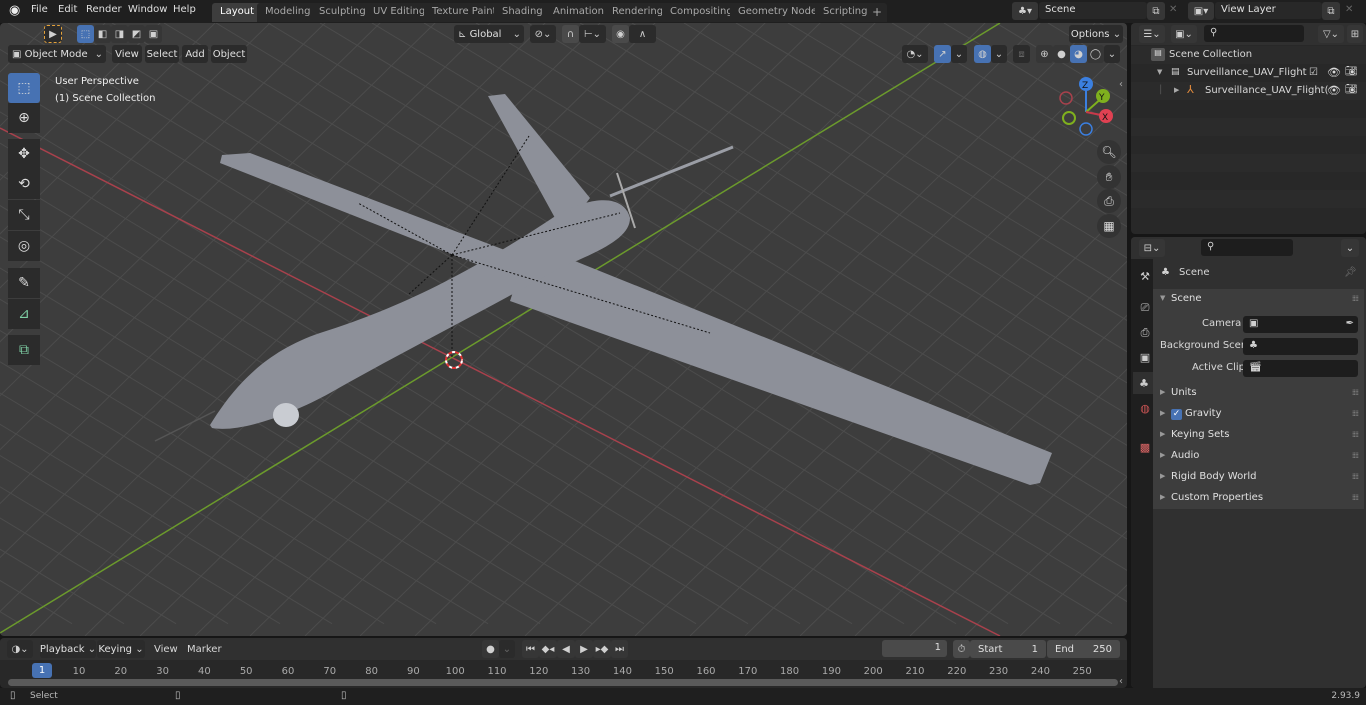 The image size is (1366, 705). Describe the element at coordinates (24, 154) in the screenshot. I see `tool-move: ✥` at that location.